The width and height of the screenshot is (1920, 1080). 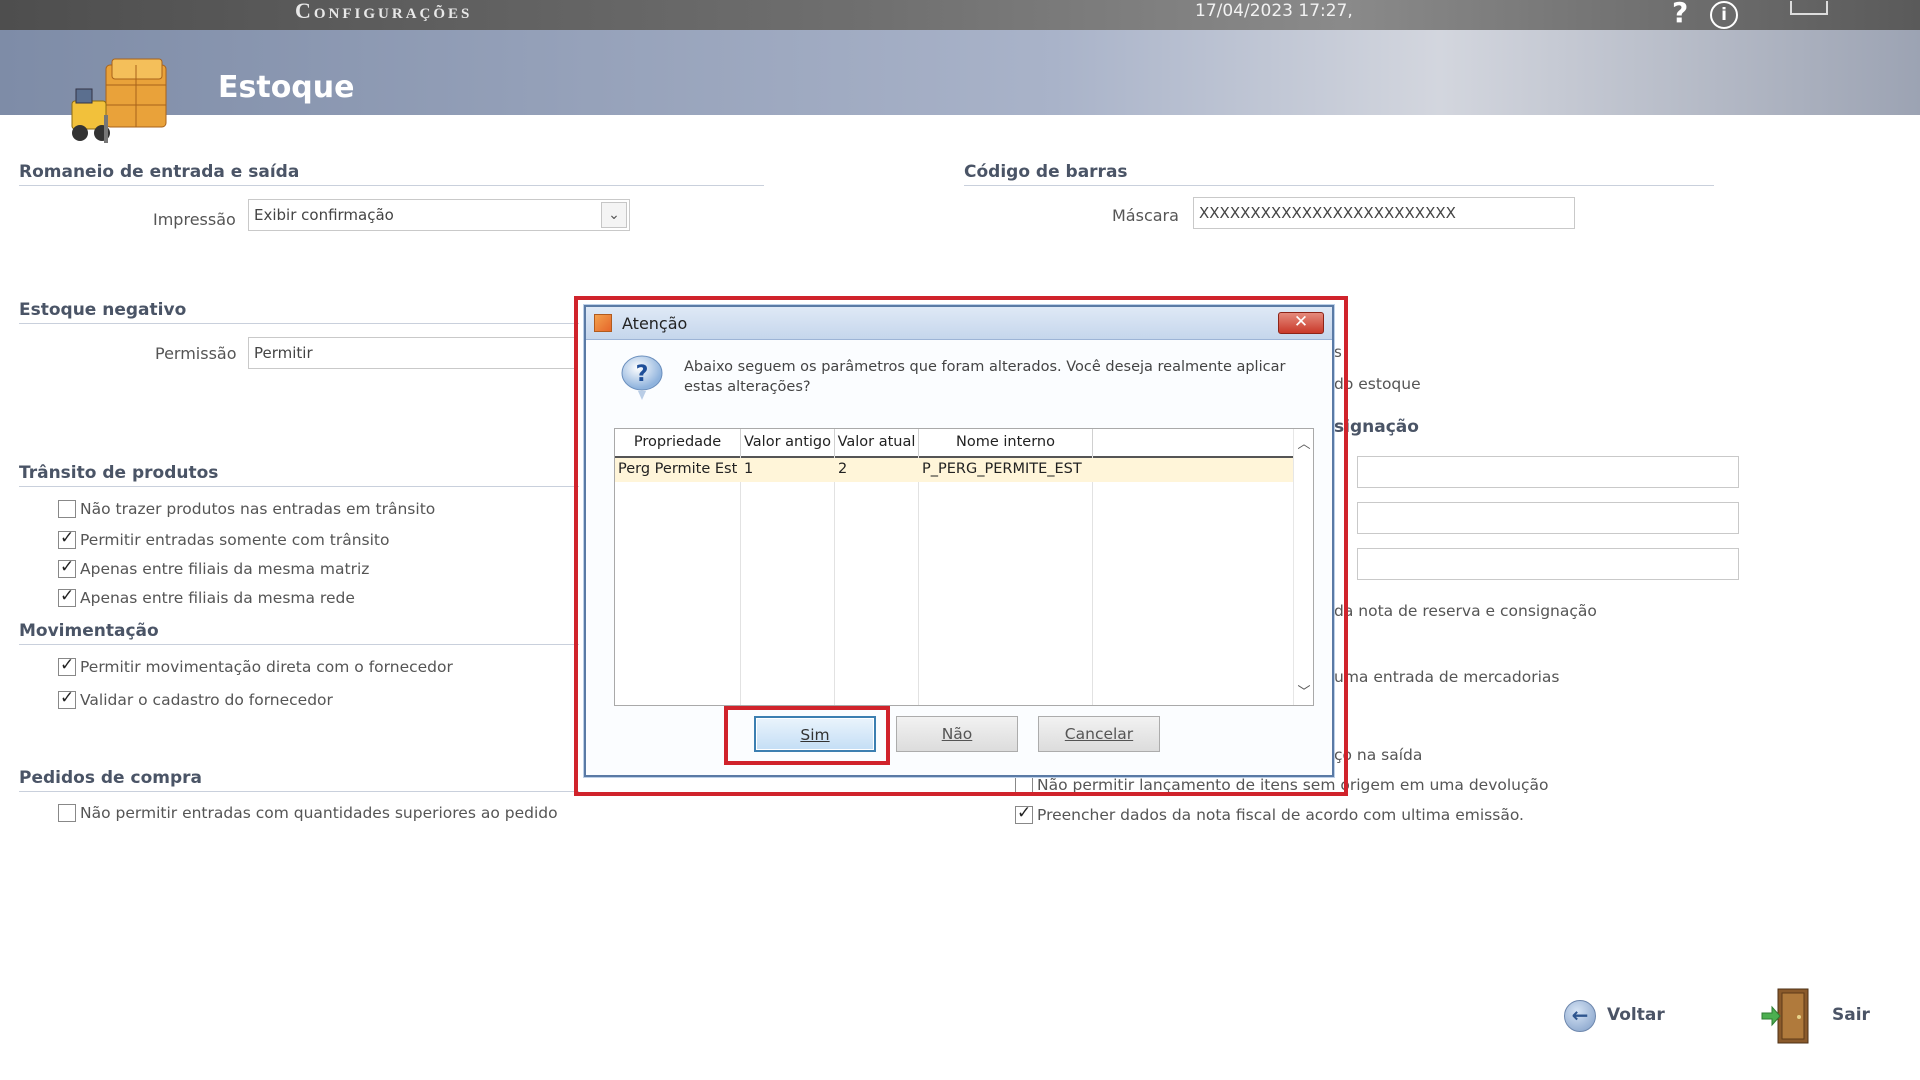 I want to click on mascara-input: XXXXXXXXXXXXXXXXXXXXXXXXX, so click(x=1384, y=213).